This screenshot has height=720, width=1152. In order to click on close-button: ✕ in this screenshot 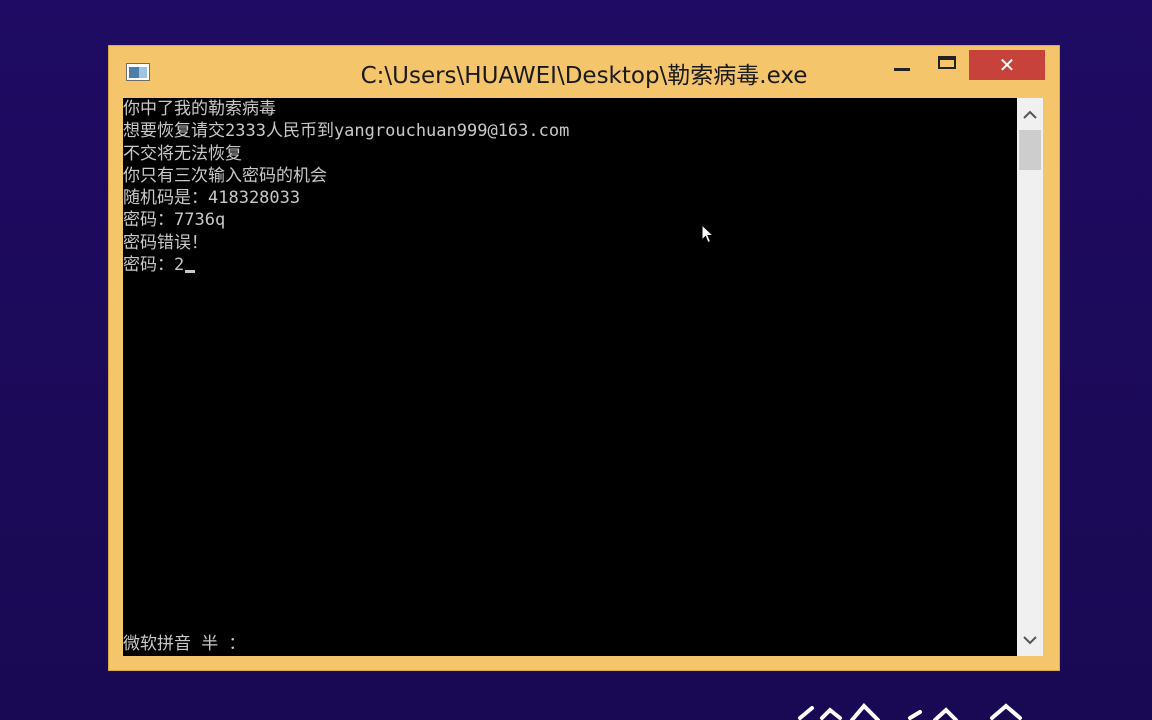, I will do `click(1007, 65)`.